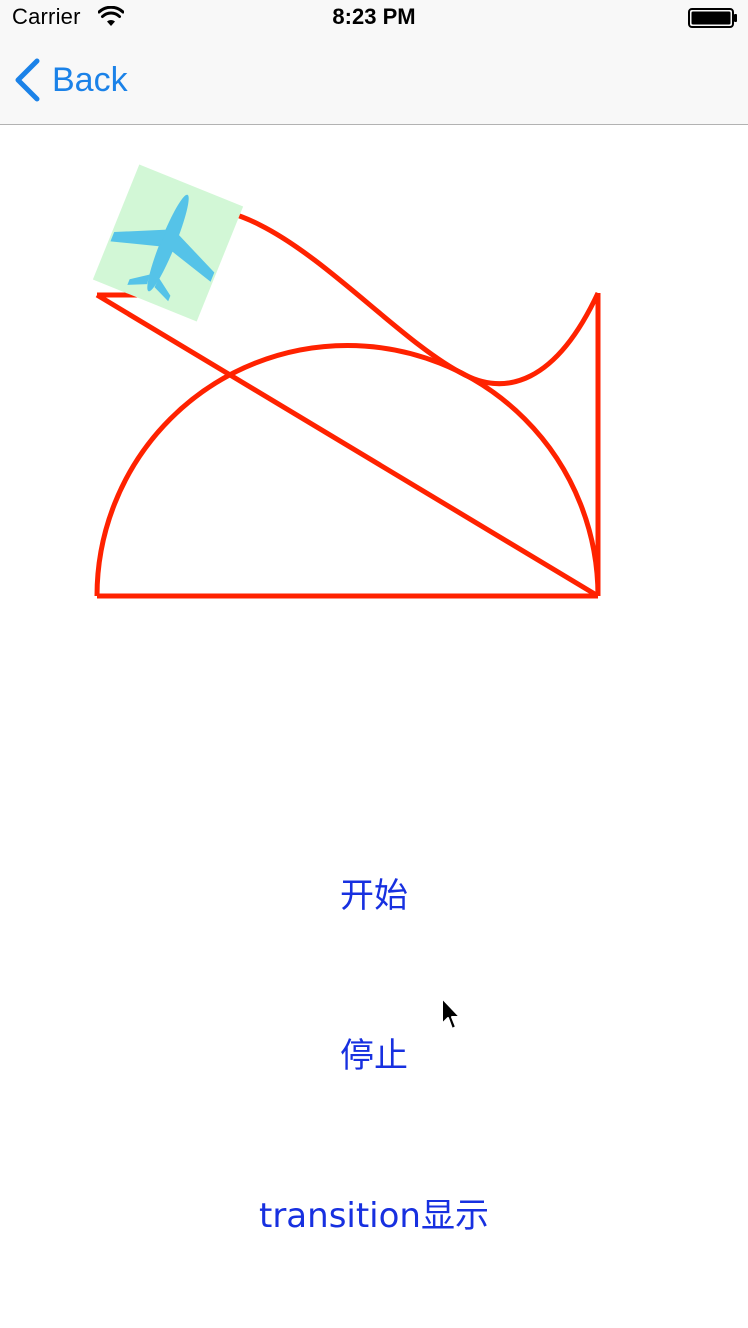 The height and width of the screenshot is (1328, 748). What do you see at coordinates (27, 80) in the screenshot?
I see `chevron-left-icon` at bounding box center [27, 80].